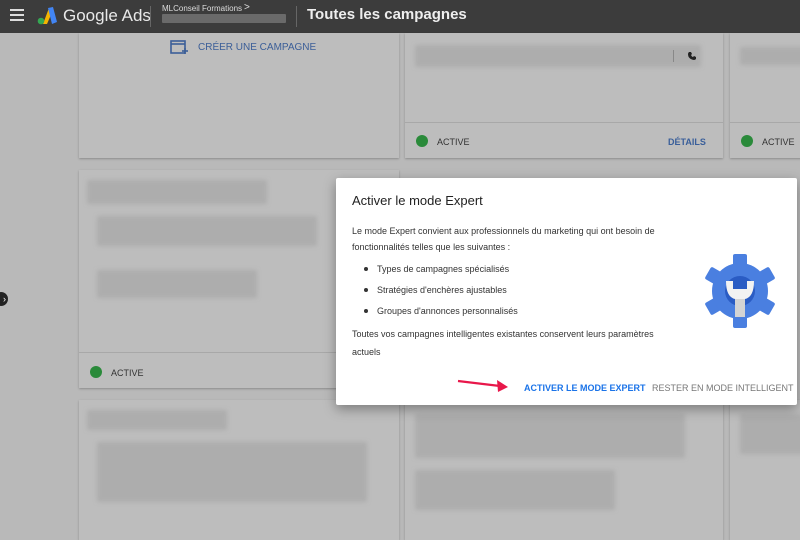  What do you see at coordinates (440, 271) in the screenshot?
I see `feature-item: Types de campagnes spécialisés` at bounding box center [440, 271].